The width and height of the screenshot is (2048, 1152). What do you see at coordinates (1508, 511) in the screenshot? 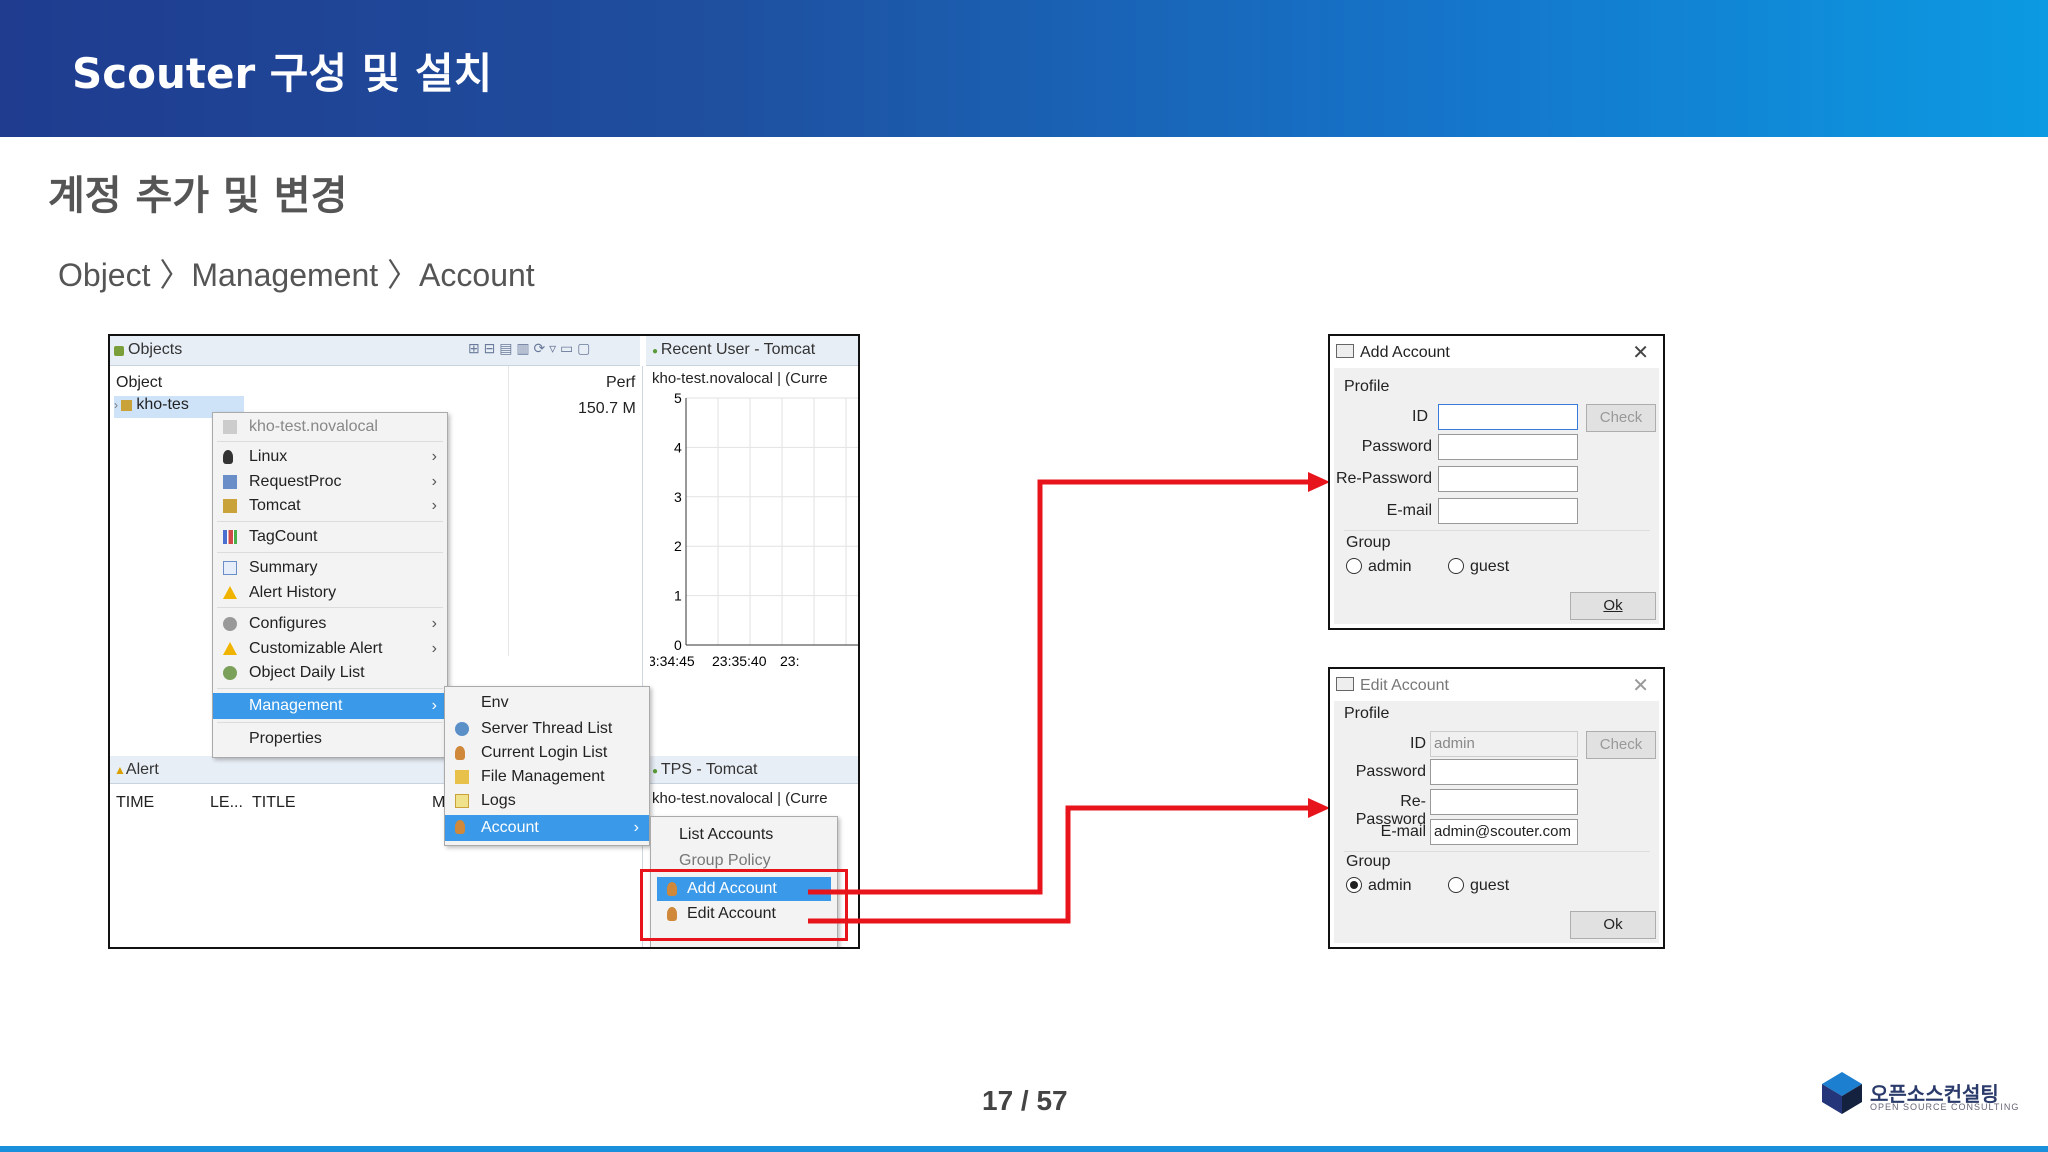
I see `email-input` at bounding box center [1508, 511].